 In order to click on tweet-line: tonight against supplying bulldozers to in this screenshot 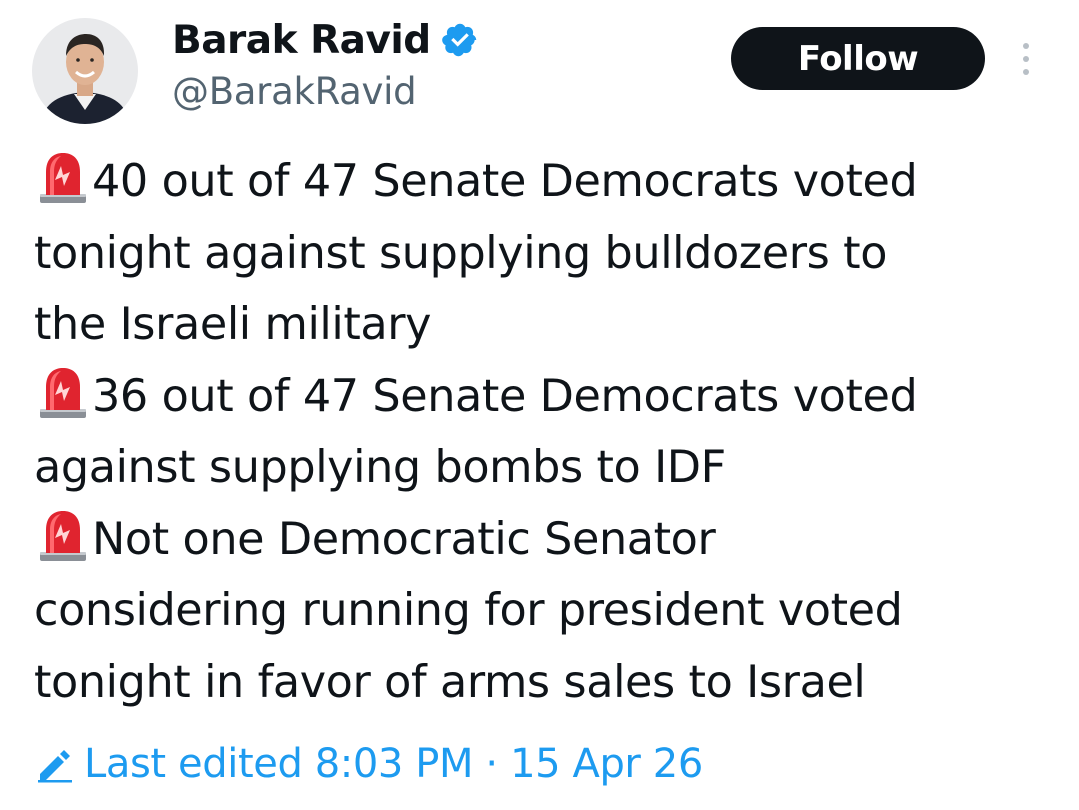, I will do `click(461, 253)`.